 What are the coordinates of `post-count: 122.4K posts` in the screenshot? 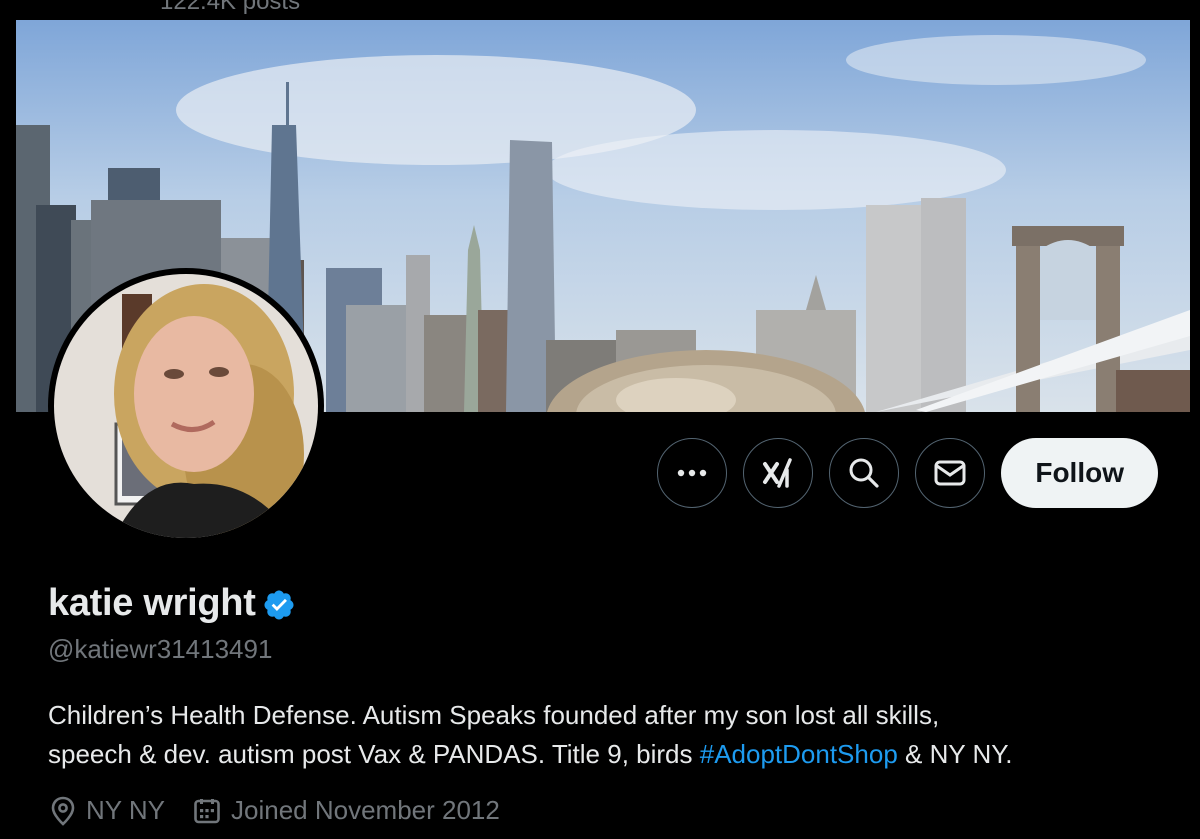 It's located at (230, 7).